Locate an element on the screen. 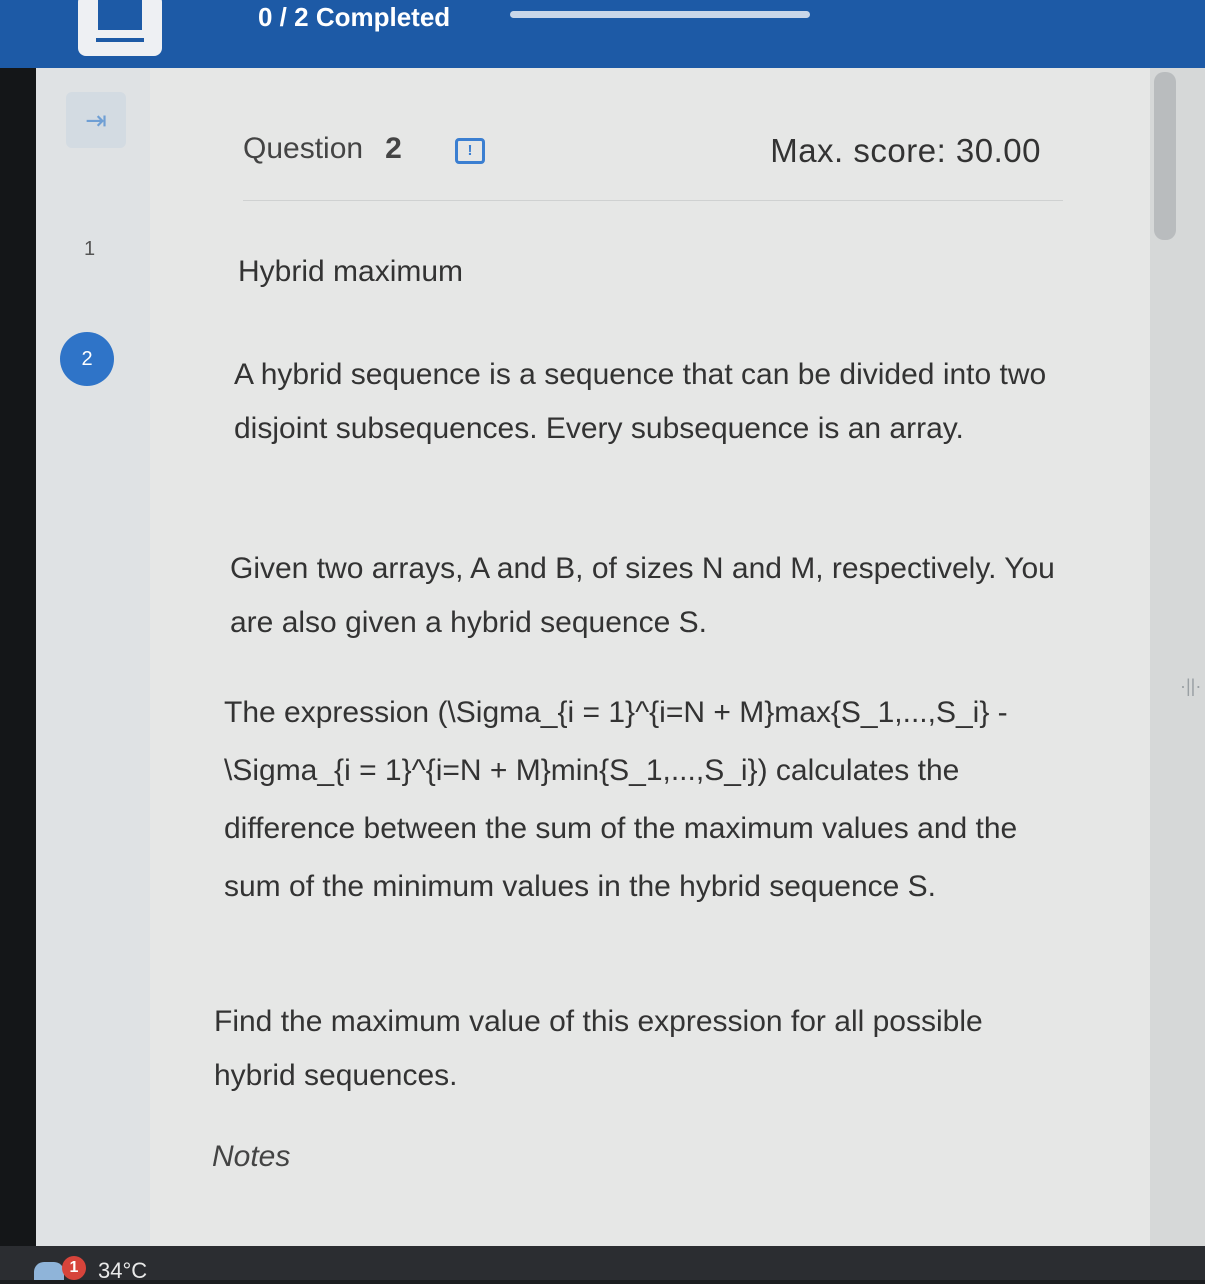  window-edge is located at coordinates (18, 657).